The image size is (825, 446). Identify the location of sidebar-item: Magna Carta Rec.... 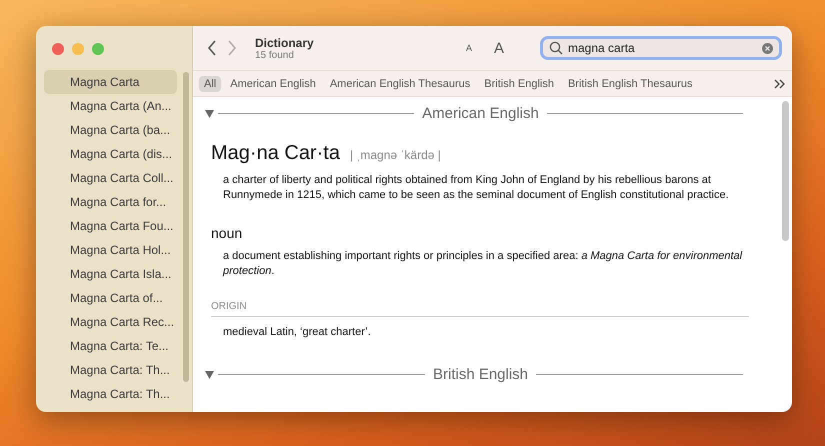
(110, 322).